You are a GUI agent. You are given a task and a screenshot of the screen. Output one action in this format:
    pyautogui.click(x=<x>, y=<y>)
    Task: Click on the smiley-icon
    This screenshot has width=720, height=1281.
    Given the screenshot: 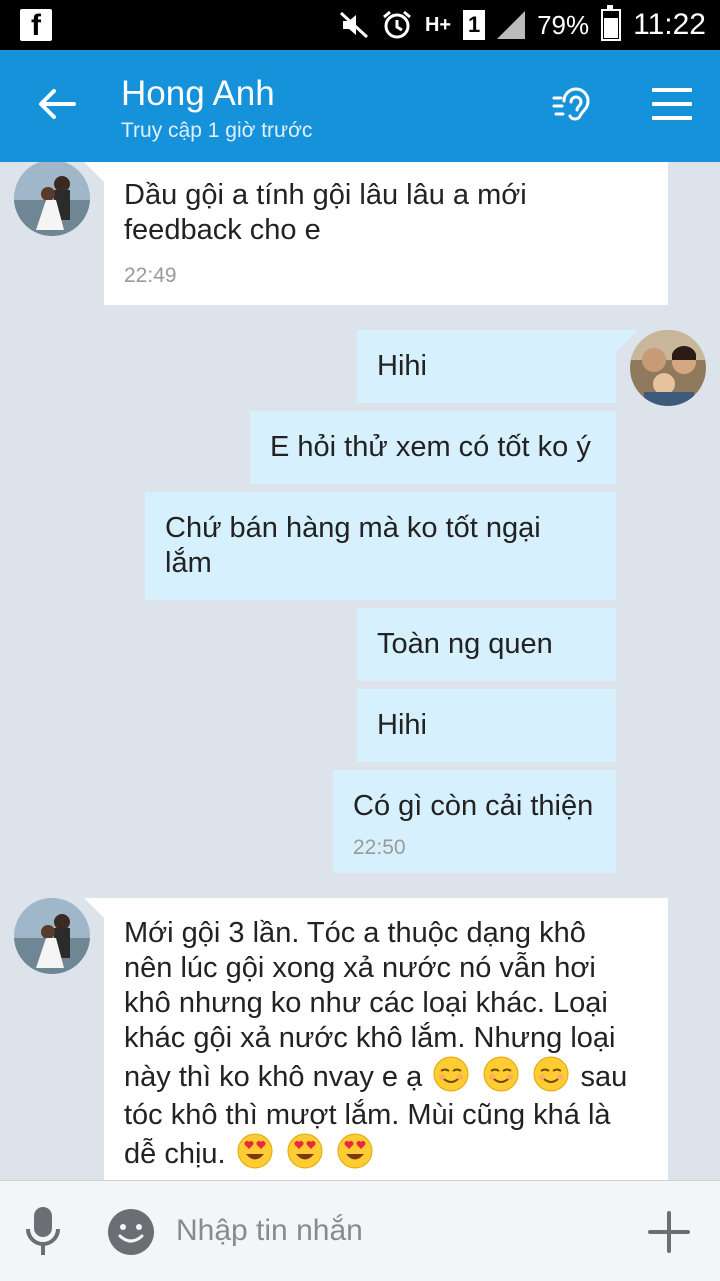 What is the action you would take?
    pyautogui.click(x=131, y=1232)
    